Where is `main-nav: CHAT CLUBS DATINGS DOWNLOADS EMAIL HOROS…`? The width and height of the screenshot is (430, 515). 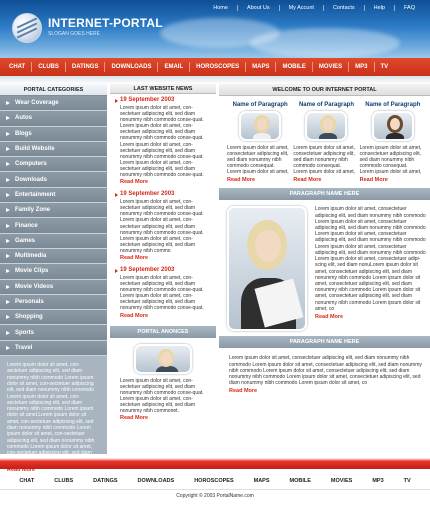
main-nav: CHAT CLUBS DATINGS DOWNLOADS EMAIL HOROS… is located at coordinates (215, 67).